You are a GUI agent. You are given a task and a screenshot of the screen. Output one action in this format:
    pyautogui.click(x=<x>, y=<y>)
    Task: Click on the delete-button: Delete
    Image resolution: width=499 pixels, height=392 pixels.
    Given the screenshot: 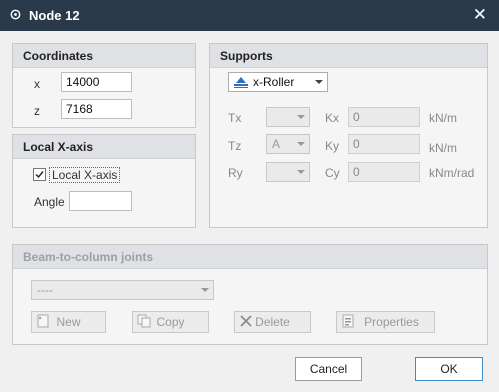 What is the action you would take?
    pyautogui.click(x=272, y=322)
    